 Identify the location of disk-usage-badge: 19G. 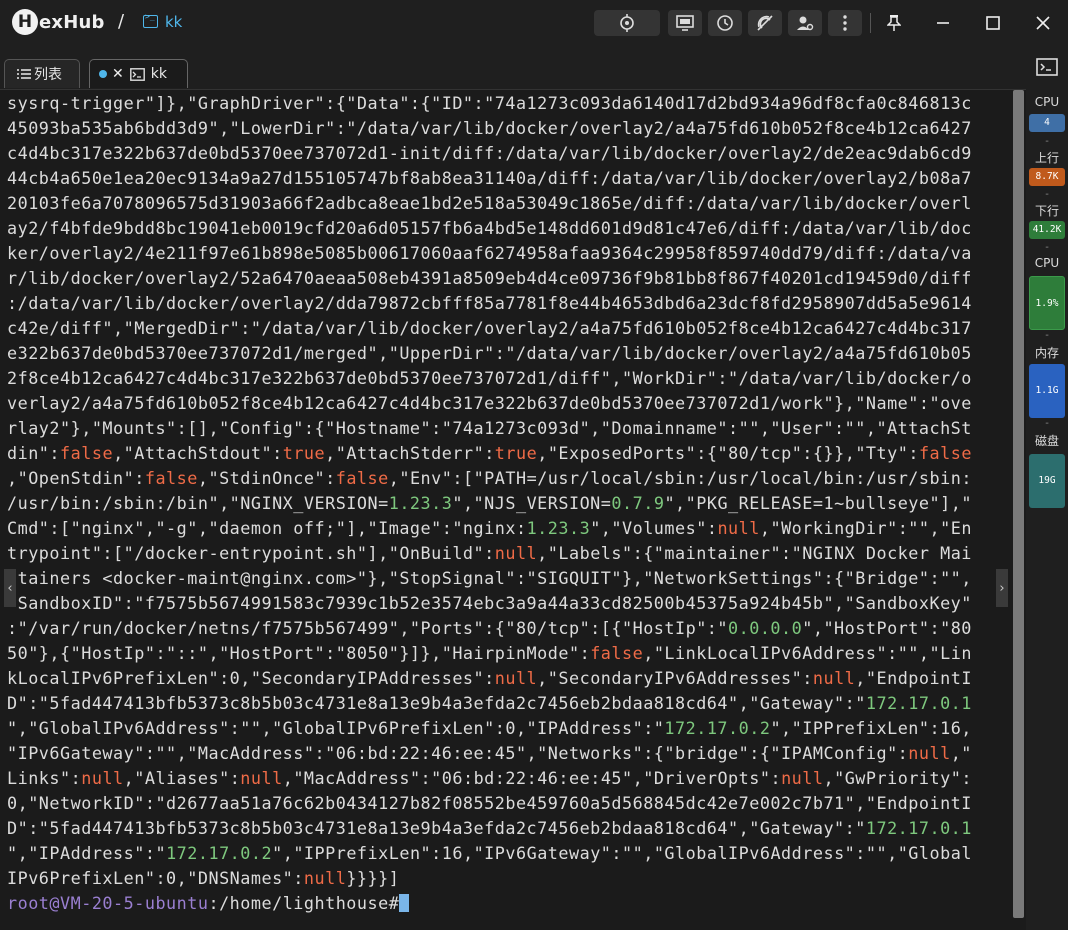
(1047, 481).